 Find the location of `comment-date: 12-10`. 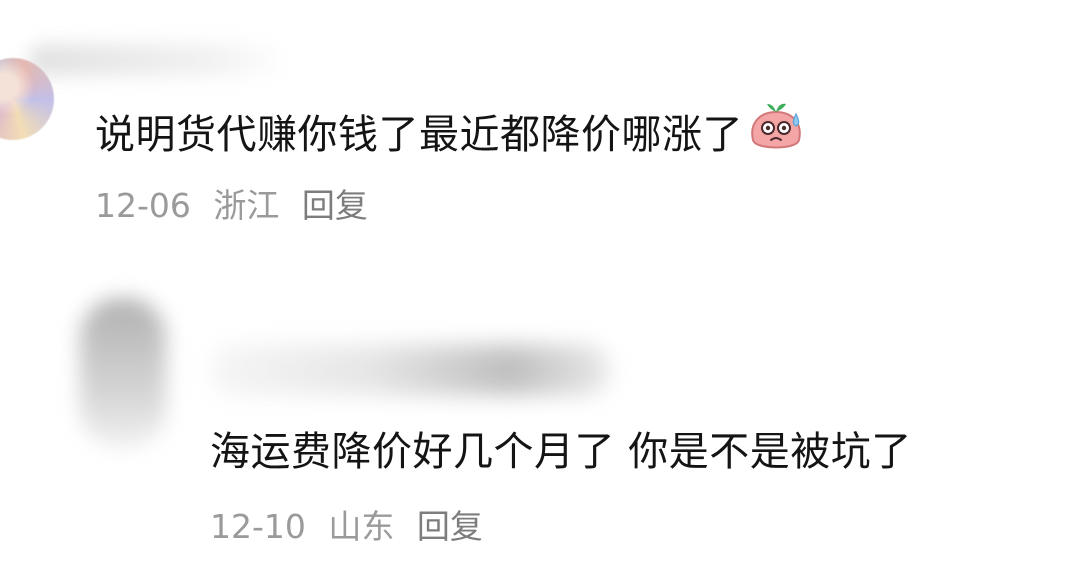

comment-date: 12-10 is located at coordinates (258, 526).